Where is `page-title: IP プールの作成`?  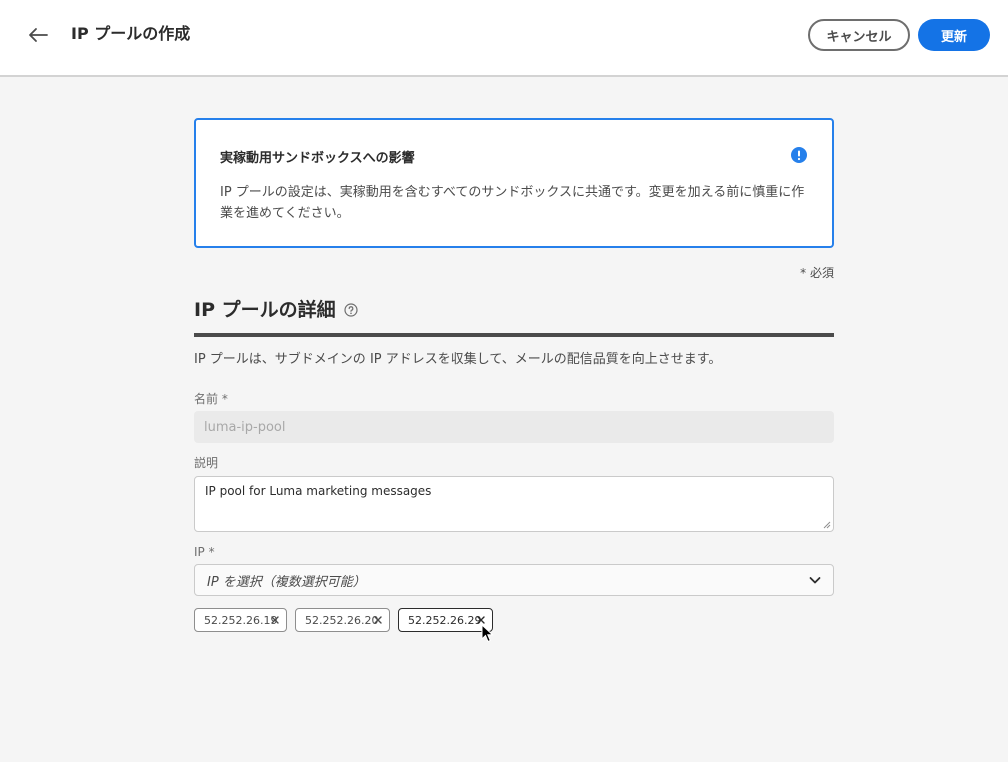 page-title: IP プールの作成 is located at coordinates (131, 33).